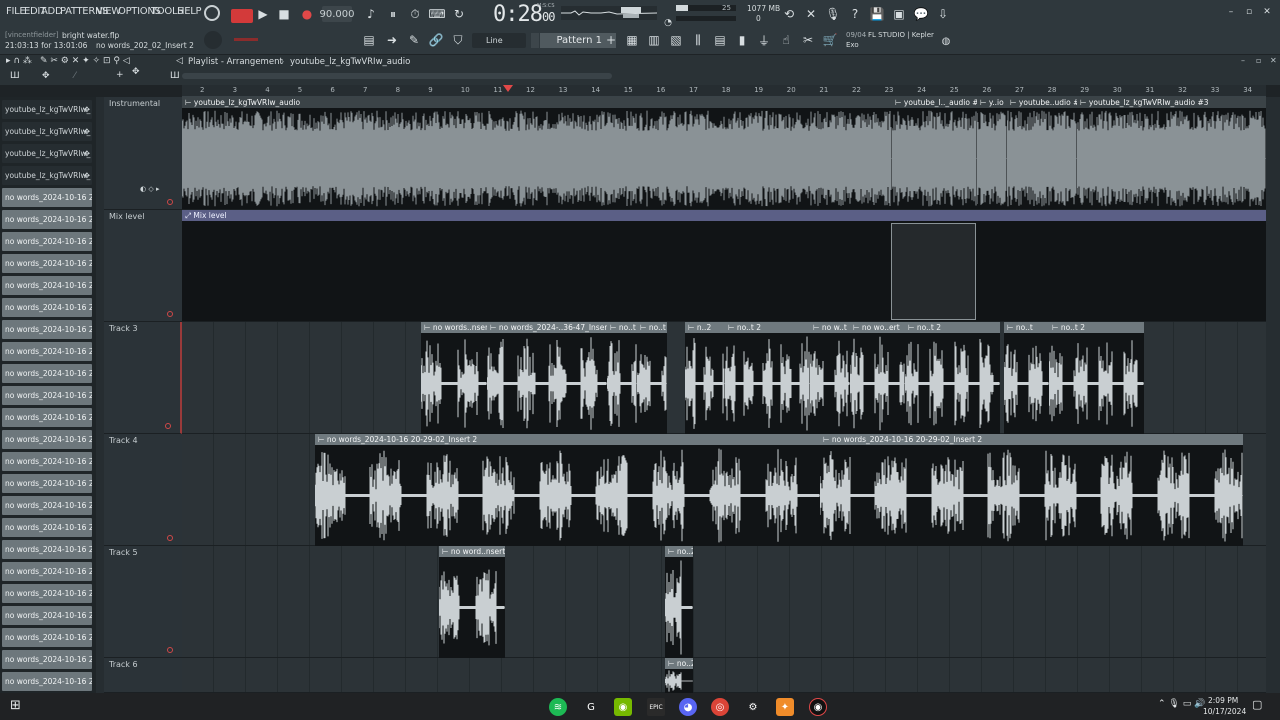  Describe the element at coordinates (19, 61) in the screenshot. I see `browser-options-icon: ▸ ∩ ⁂` at that location.